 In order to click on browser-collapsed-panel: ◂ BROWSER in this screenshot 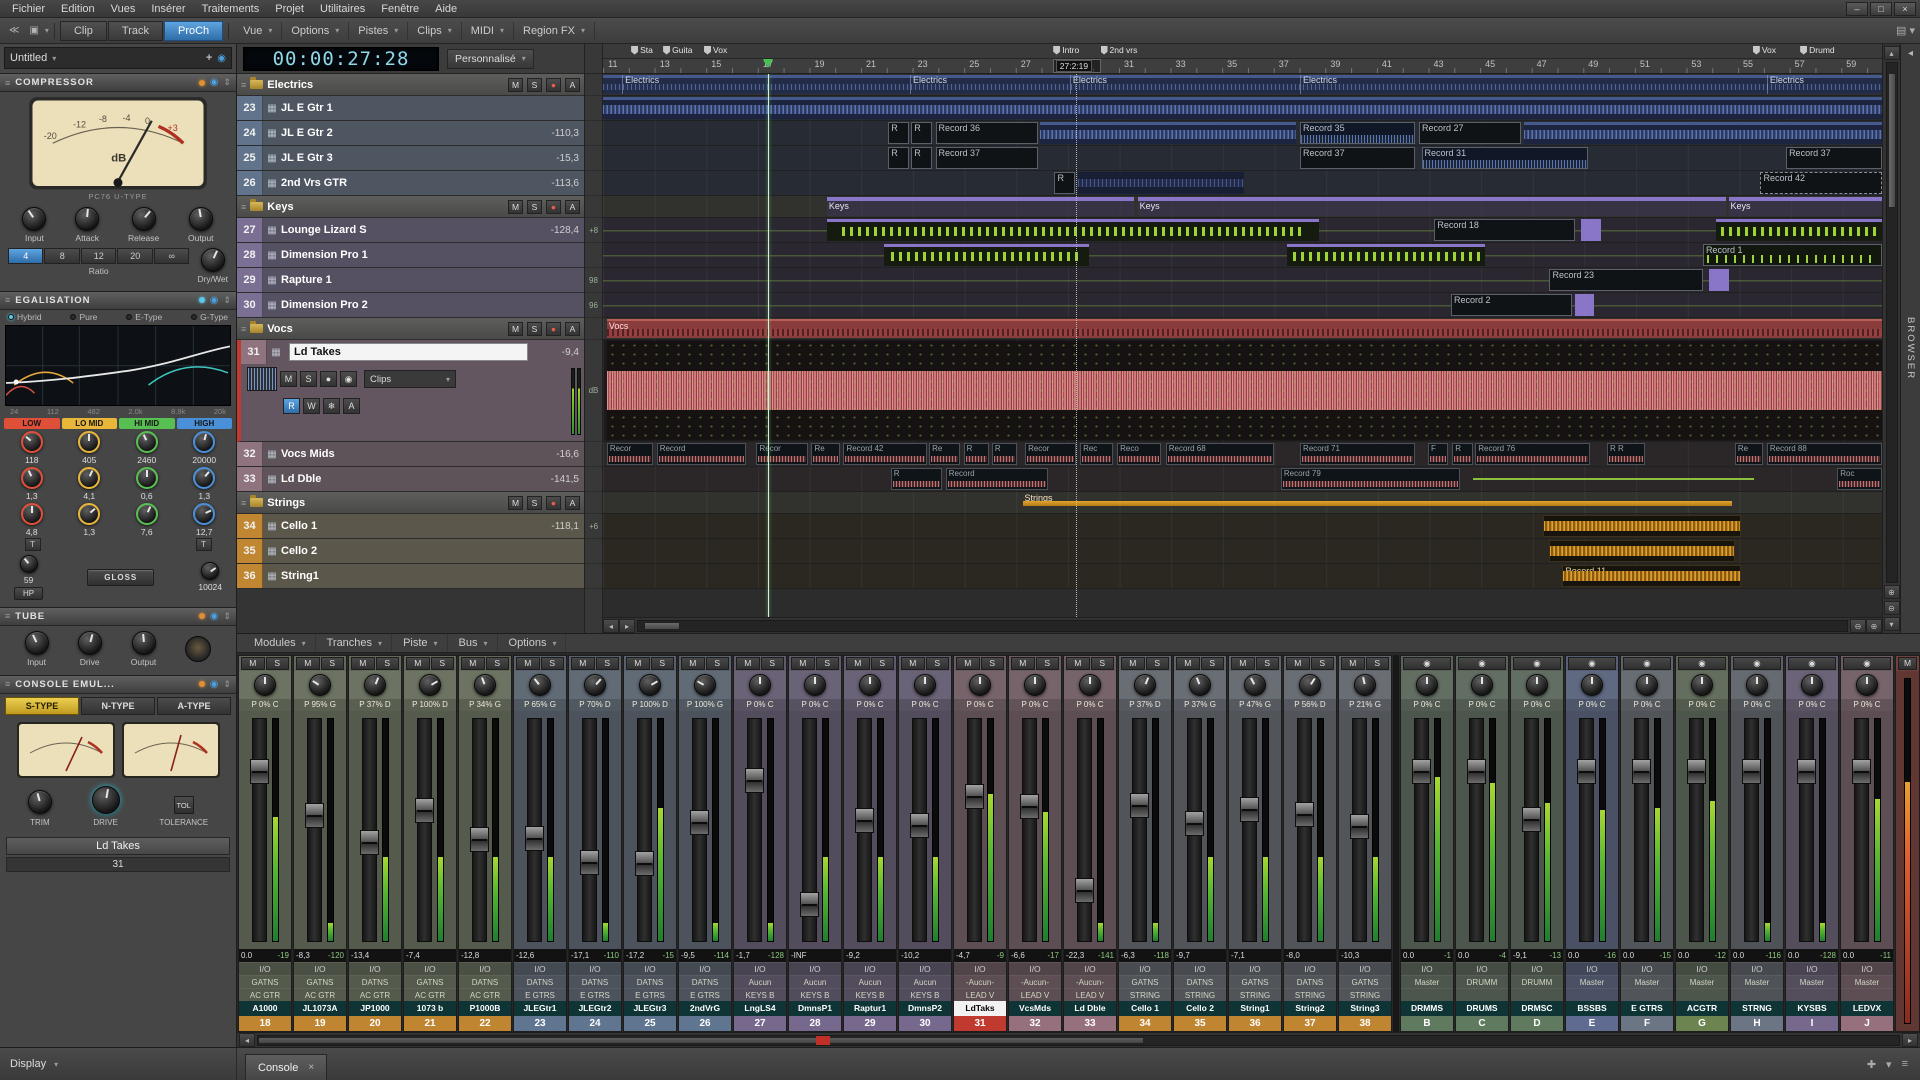, I will do `click(1910, 338)`.